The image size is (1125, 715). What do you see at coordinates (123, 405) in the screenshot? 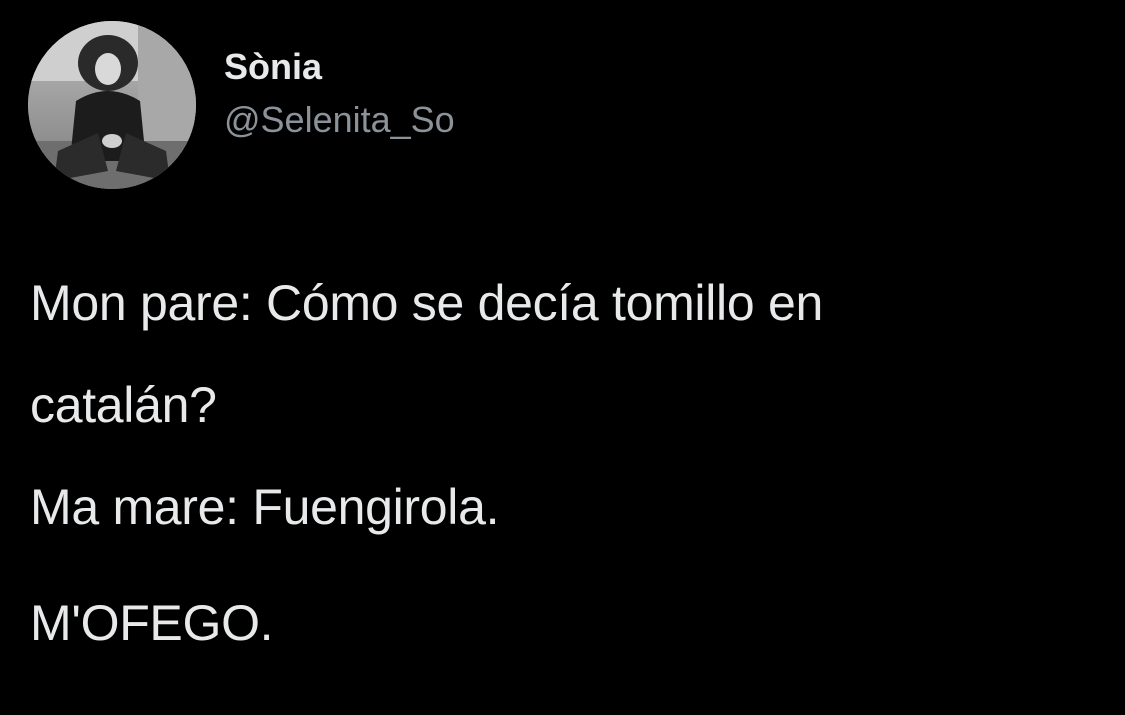
I see `tweet-line: catalán?` at bounding box center [123, 405].